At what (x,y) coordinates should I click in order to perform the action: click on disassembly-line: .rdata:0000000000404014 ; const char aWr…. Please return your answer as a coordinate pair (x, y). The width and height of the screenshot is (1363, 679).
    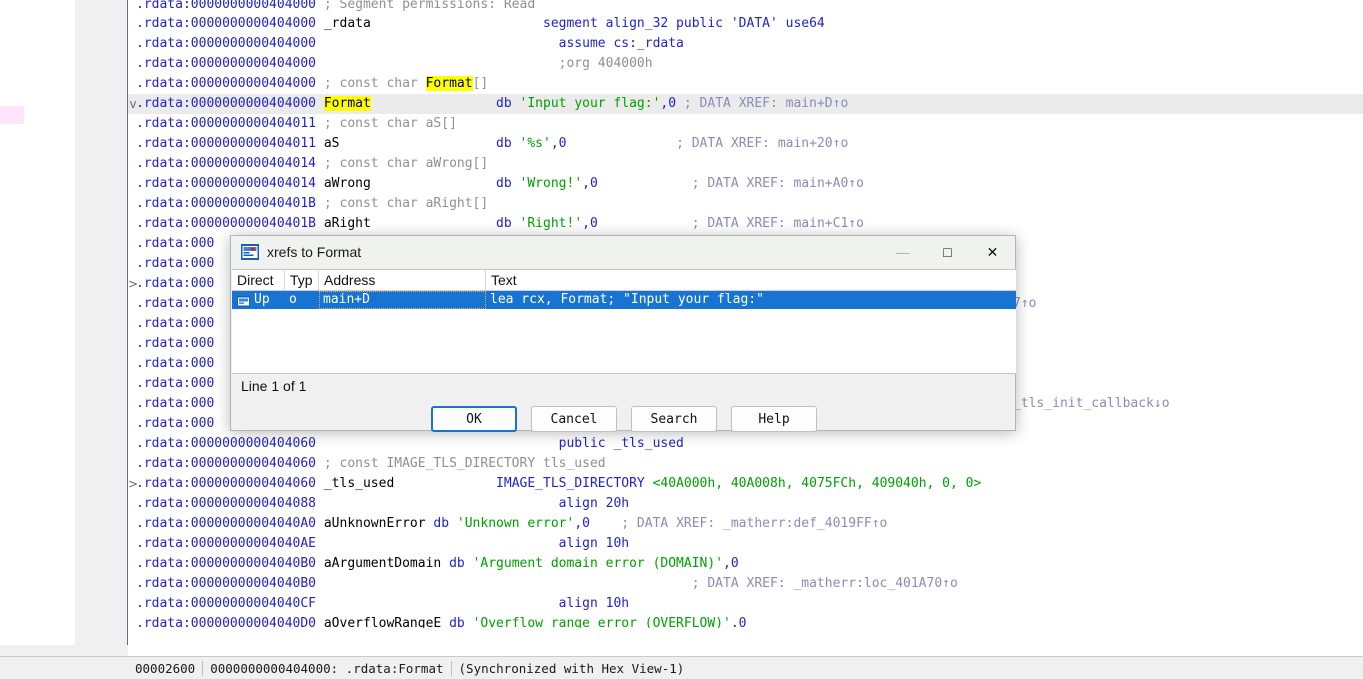
    Looking at the image, I should click on (745, 164).